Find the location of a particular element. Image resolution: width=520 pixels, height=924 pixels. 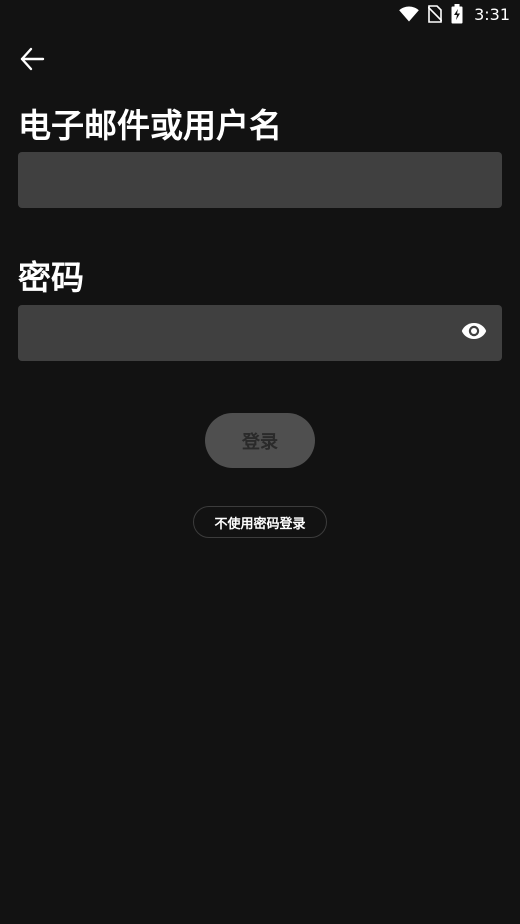

show-password-toggle is located at coordinates (474, 333).